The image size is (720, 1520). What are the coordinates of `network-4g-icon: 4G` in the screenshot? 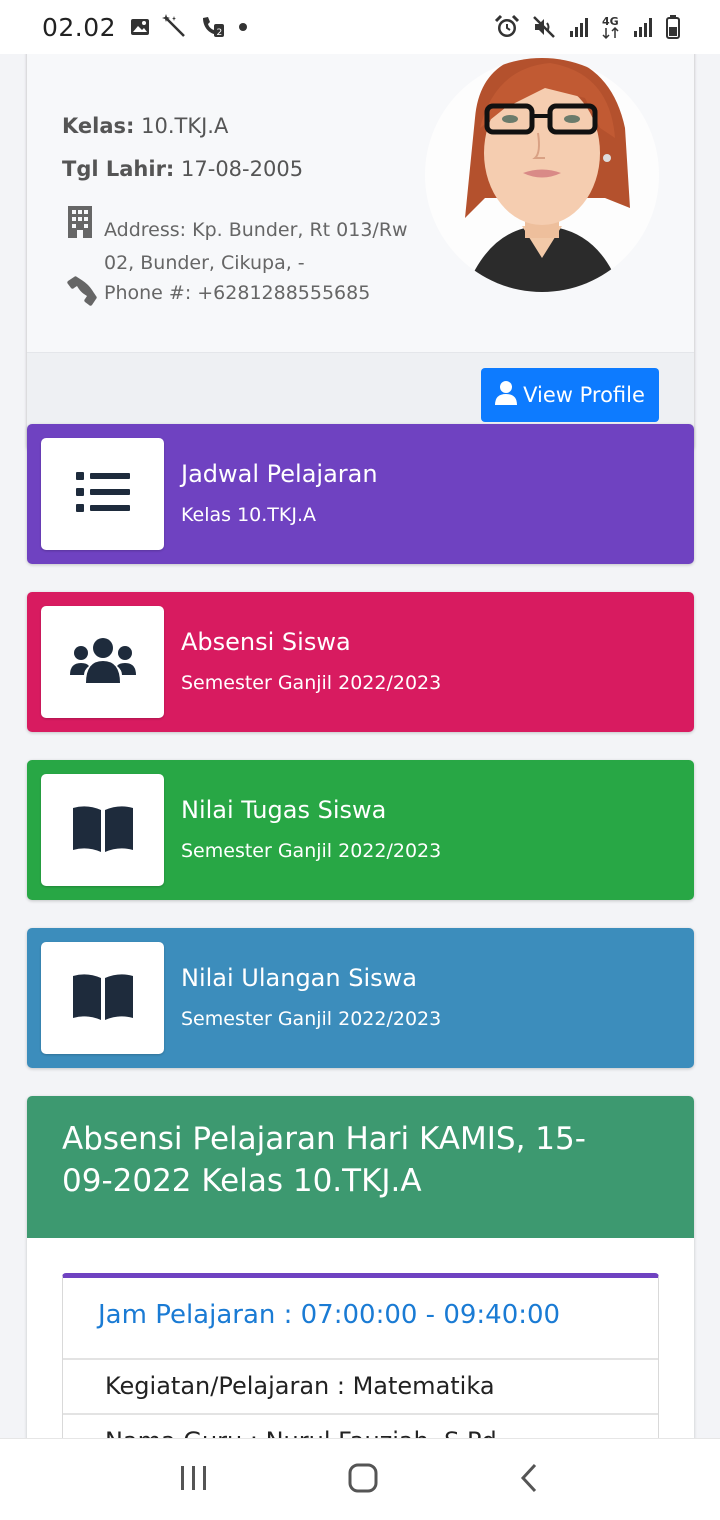 It's located at (611, 27).